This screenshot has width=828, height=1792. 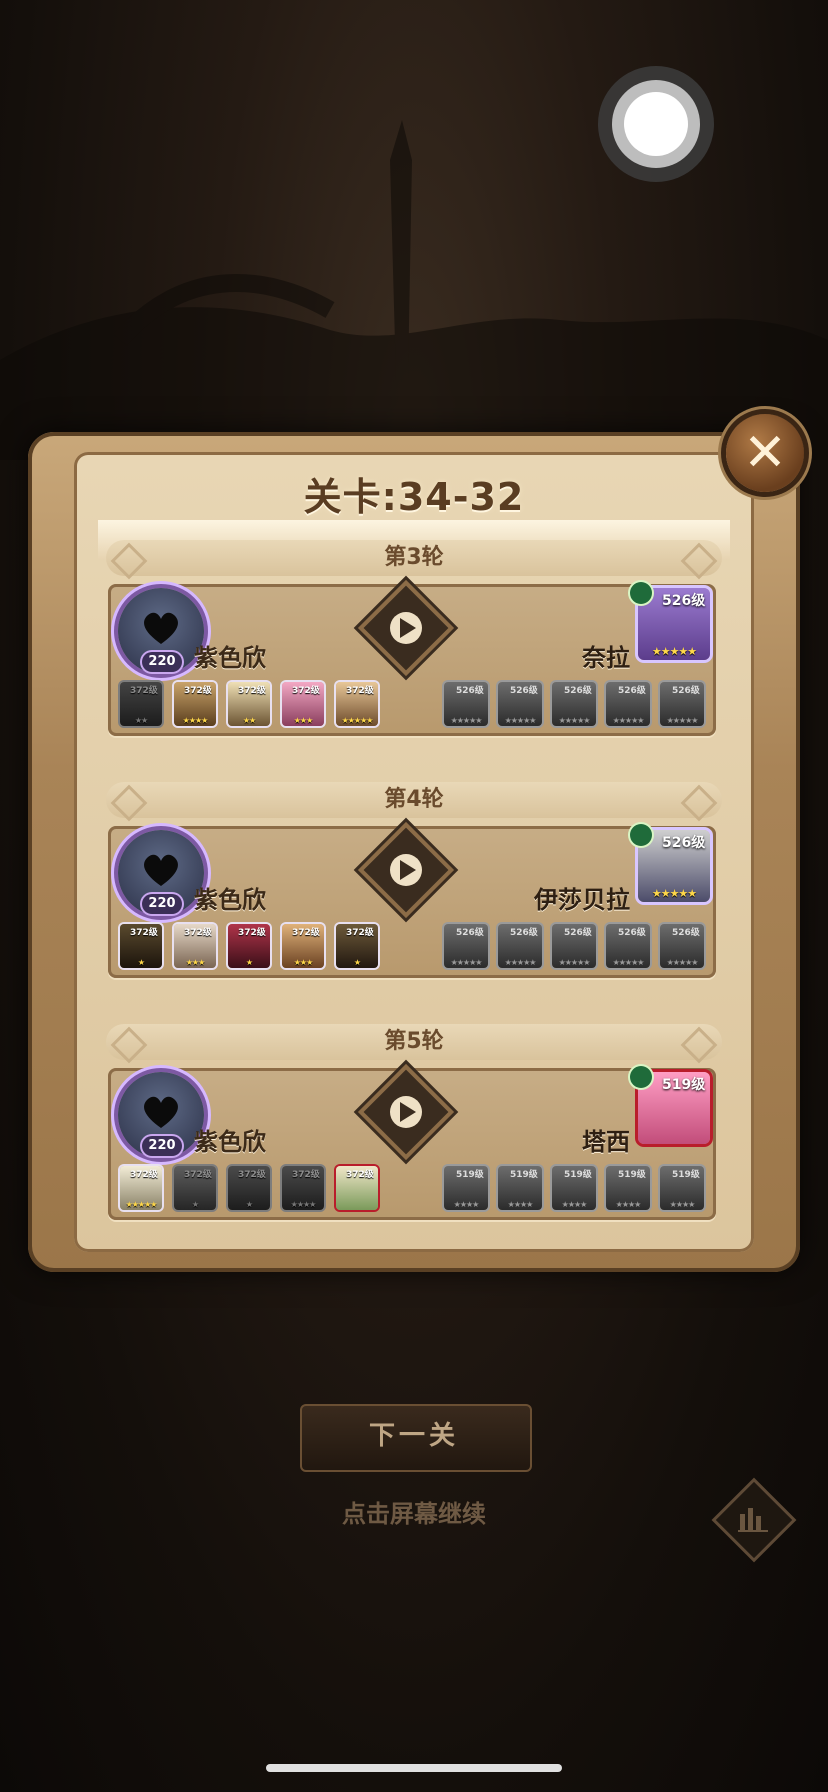 I want to click on assistive-touch-dot, so click(x=656, y=124).